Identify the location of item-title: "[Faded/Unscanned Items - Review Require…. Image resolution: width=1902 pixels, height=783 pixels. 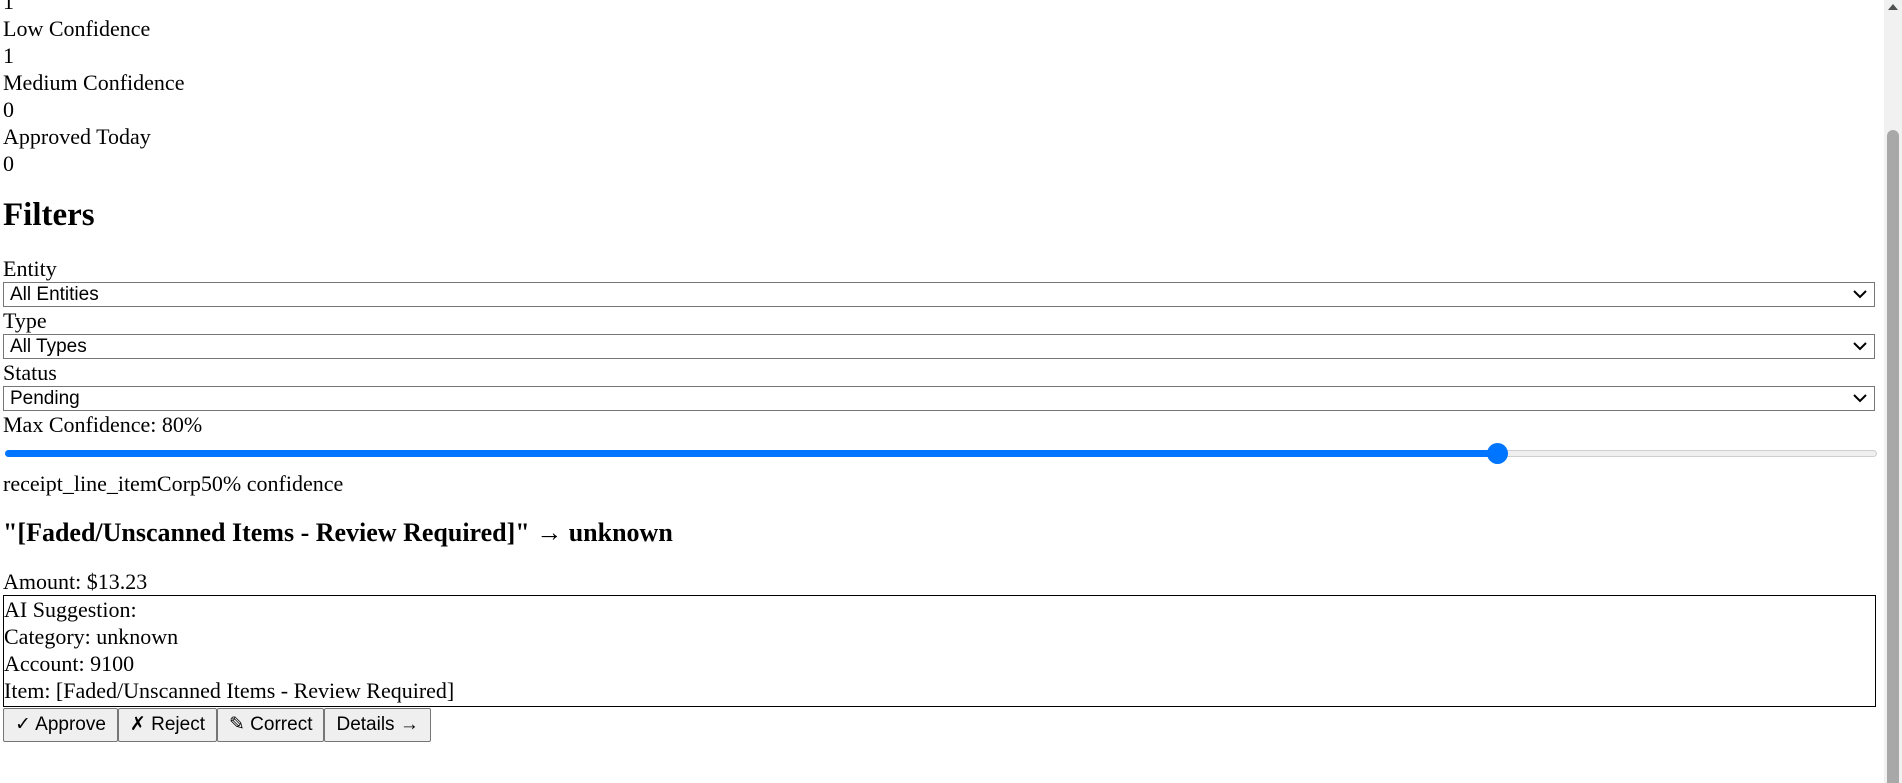
(338, 532).